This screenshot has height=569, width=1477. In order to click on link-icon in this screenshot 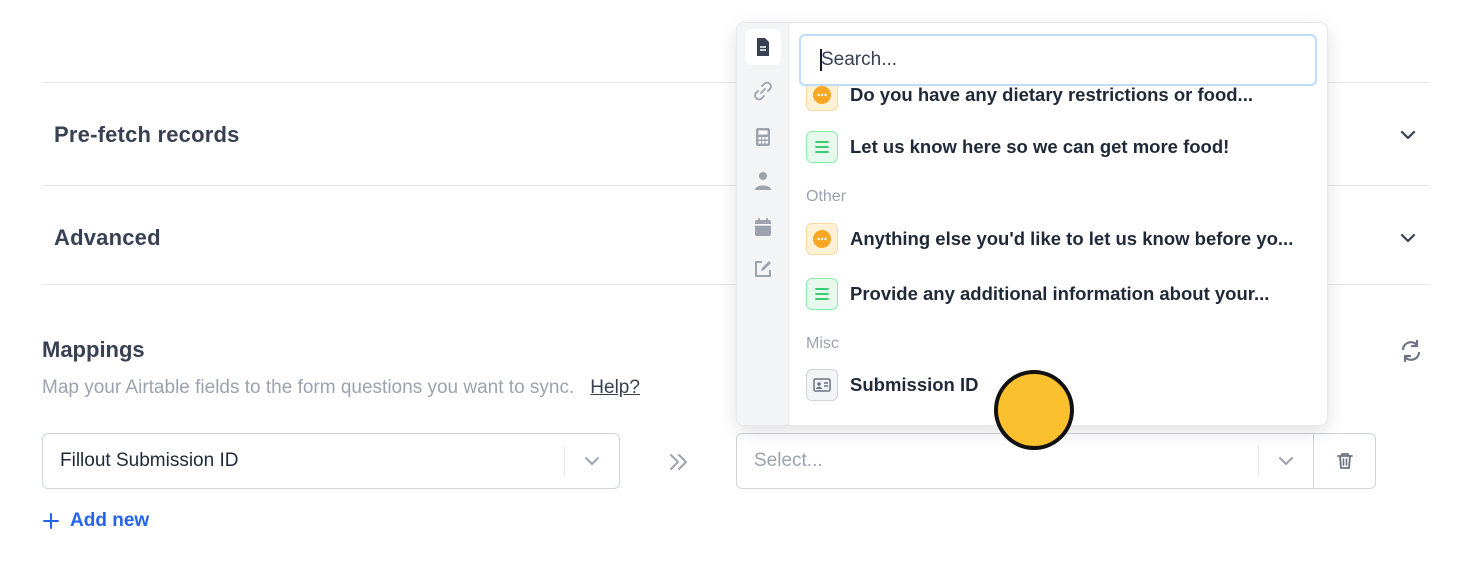, I will do `click(763, 91)`.